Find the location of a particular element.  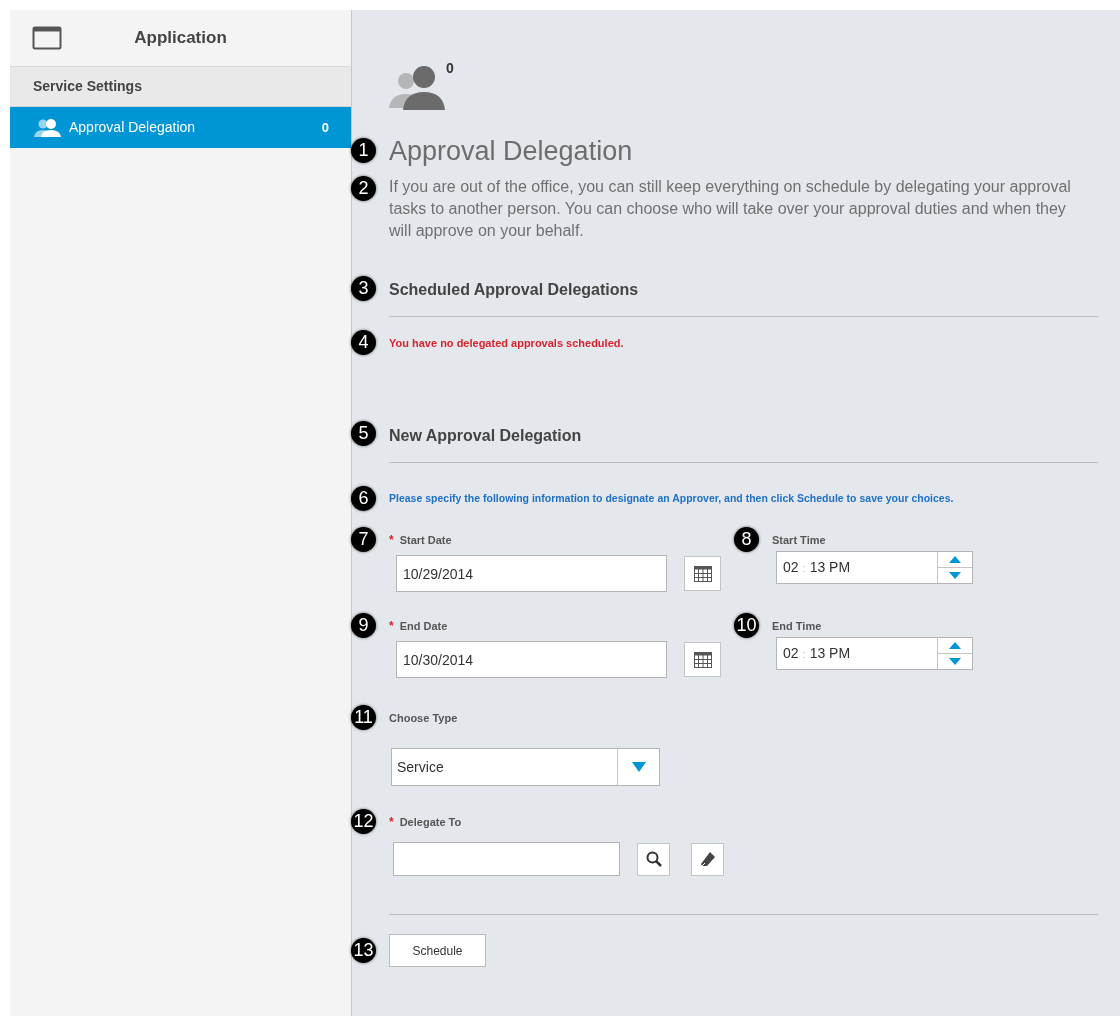

field-label: Start Time is located at coordinates (799, 540).